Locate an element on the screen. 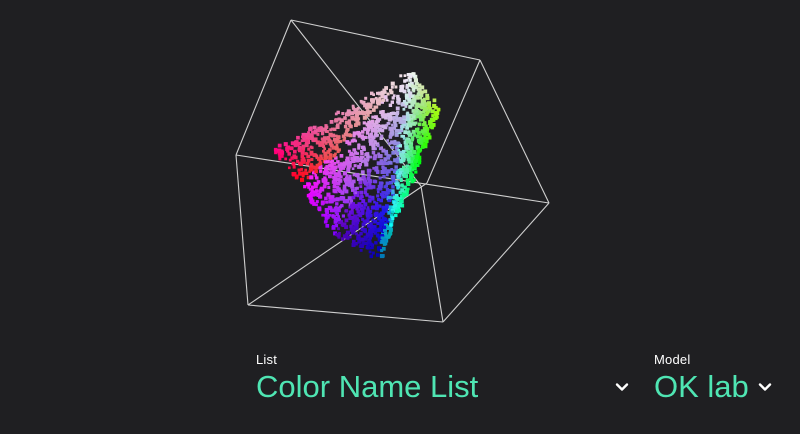  list-selector: List Color Name List is located at coordinates (446, 378).